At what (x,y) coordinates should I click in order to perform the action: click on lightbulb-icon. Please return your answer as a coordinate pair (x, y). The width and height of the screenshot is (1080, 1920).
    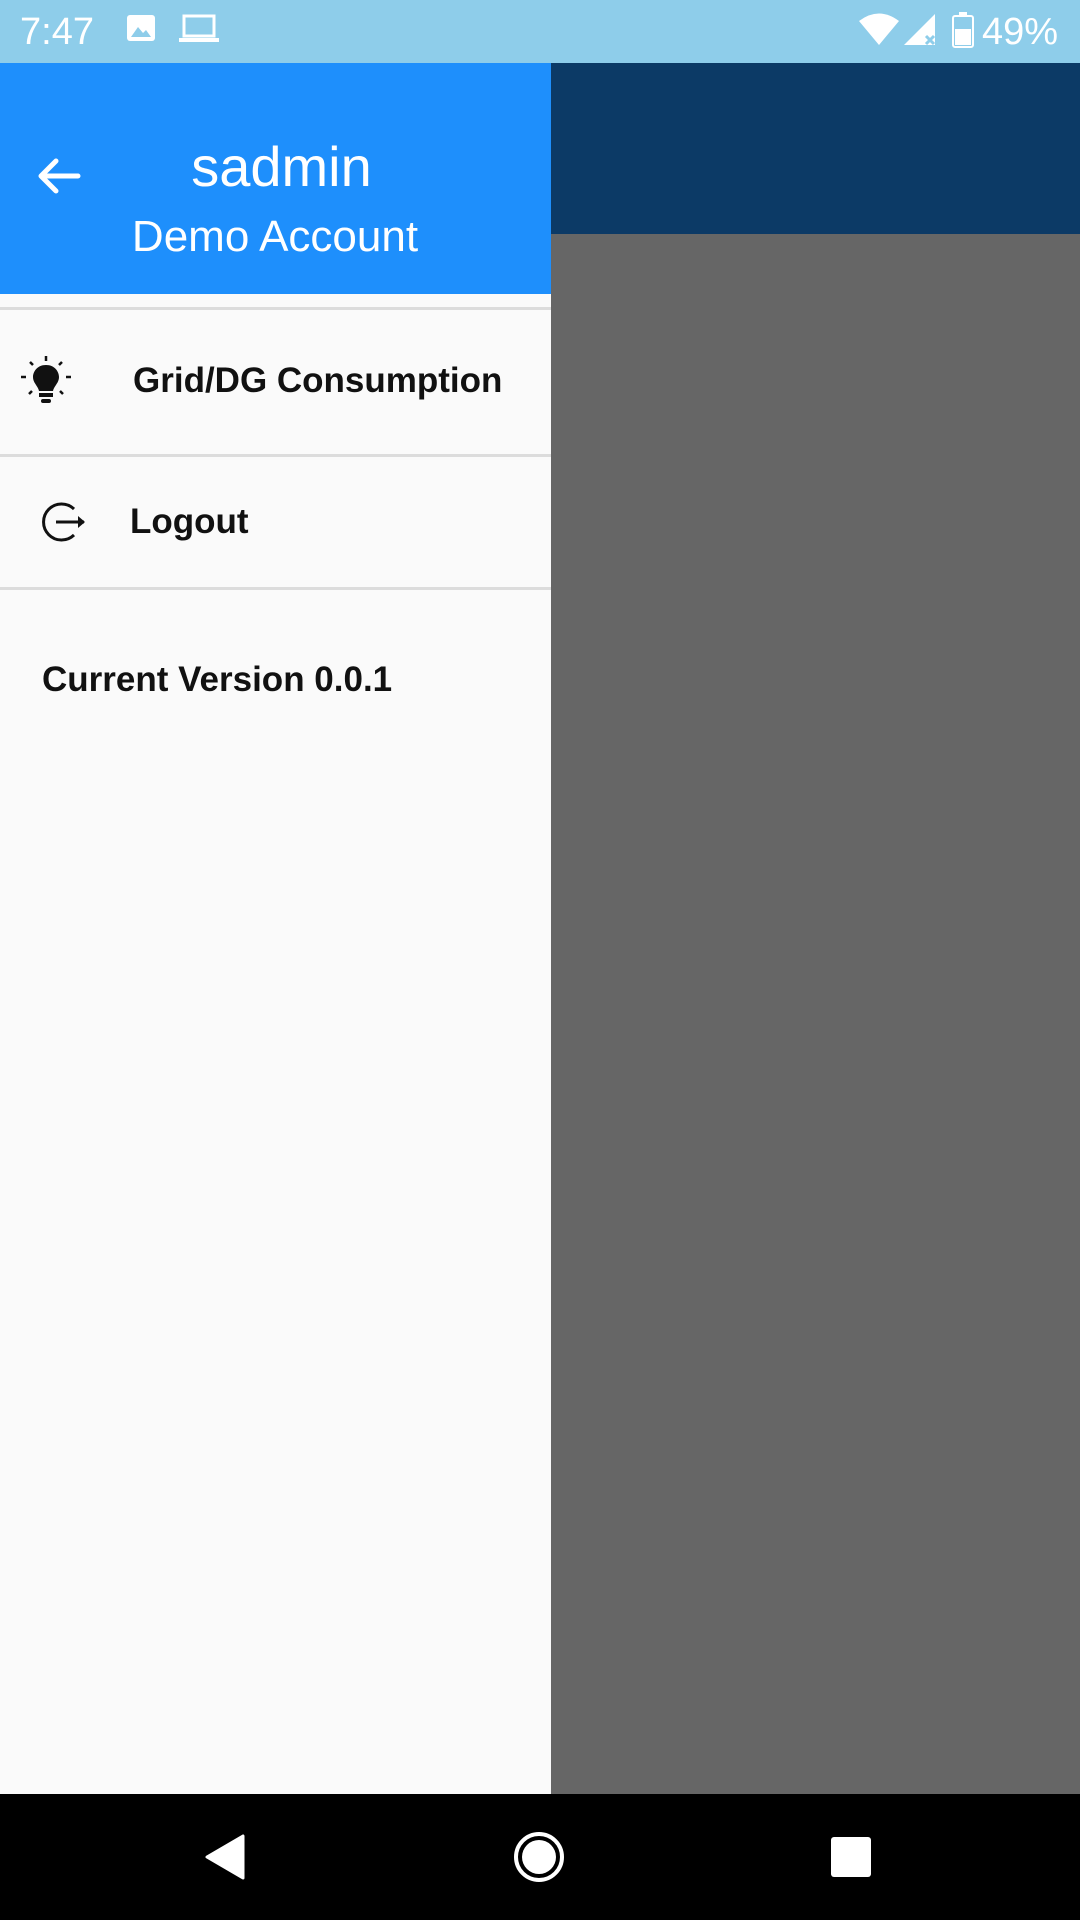
    Looking at the image, I should click on (46, 381).